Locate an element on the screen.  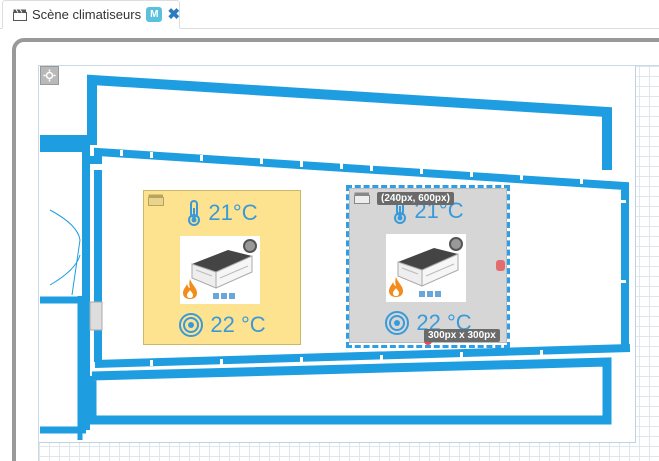
ac-widget-right: 21°C 22 °C is located at coordinates (428, 265).